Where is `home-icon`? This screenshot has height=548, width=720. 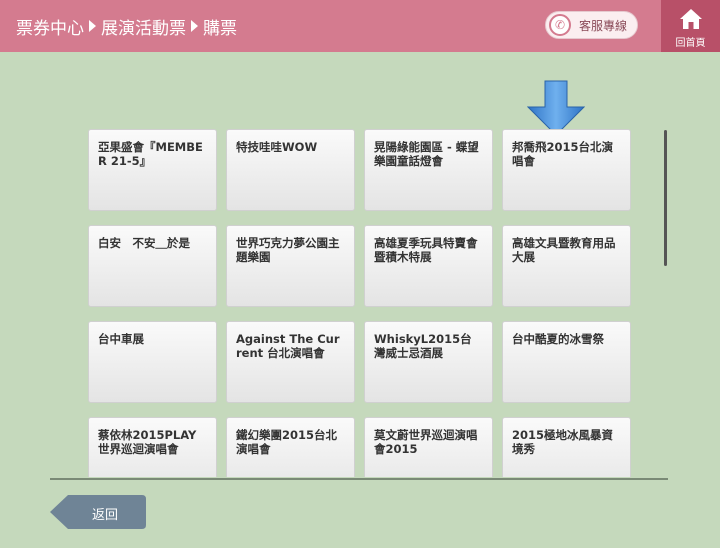
home-icon is located at coordinates (690, 19).